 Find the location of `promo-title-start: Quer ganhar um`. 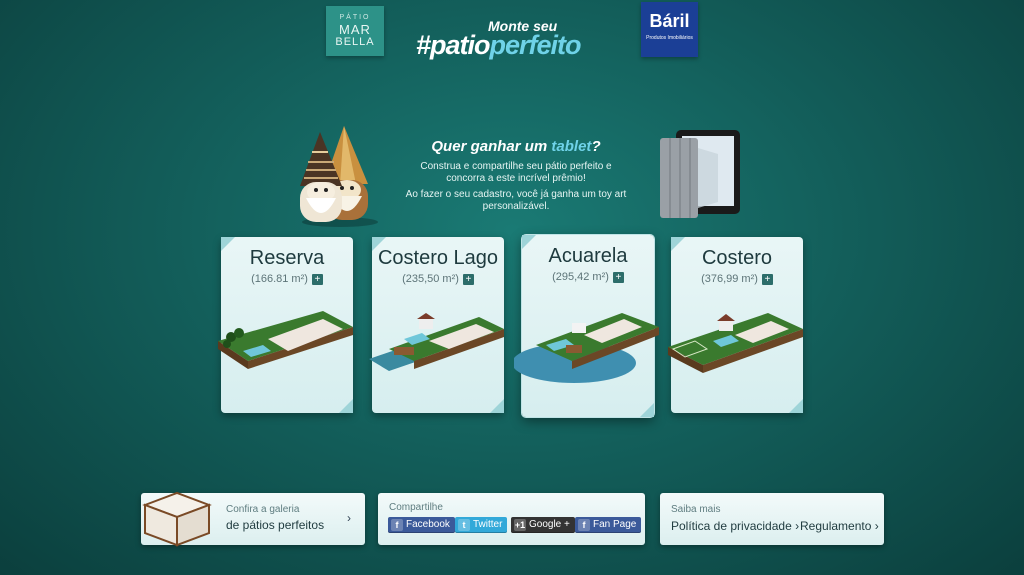

promo-title-start: Quer ganhar um is located at coordinates (491, 146).